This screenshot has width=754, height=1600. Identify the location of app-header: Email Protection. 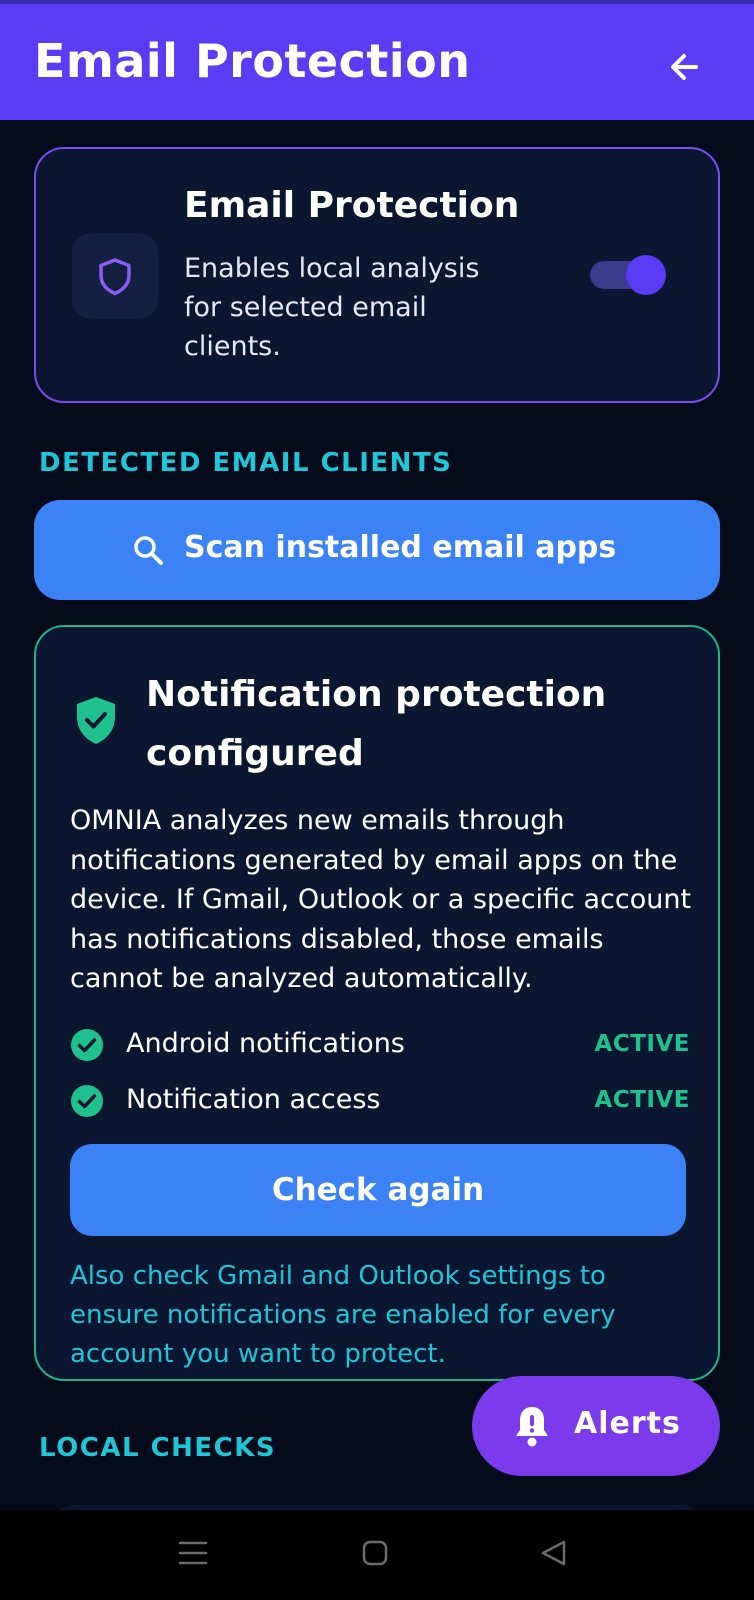
(377, 60).